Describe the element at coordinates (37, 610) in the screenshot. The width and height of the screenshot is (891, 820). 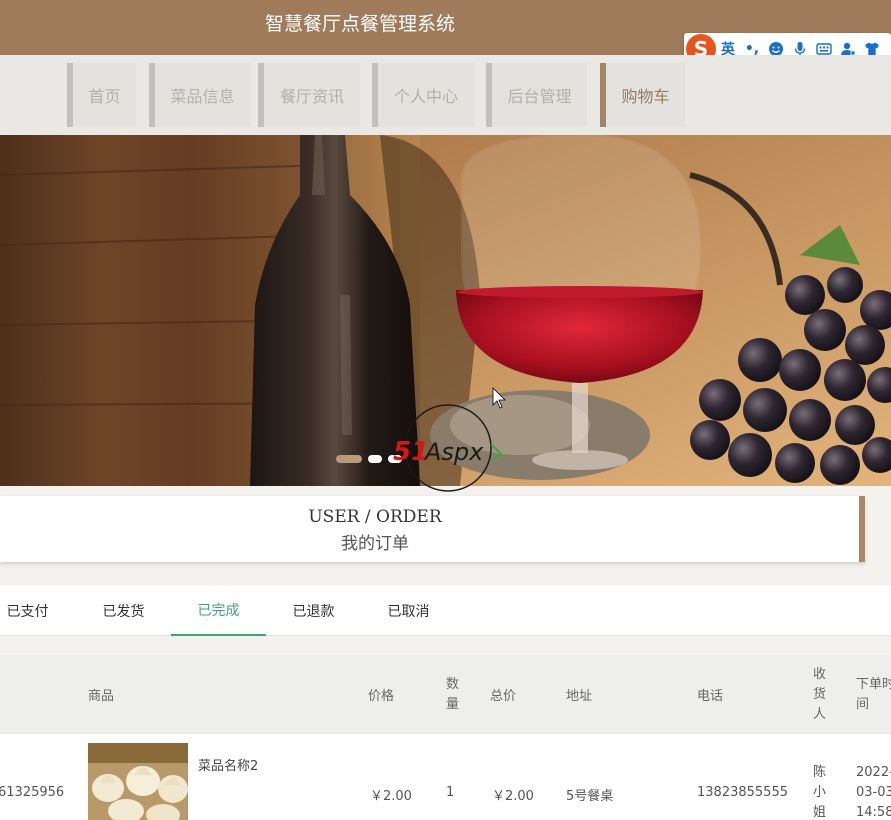
I see `tab-paid: 已支付` at that location.